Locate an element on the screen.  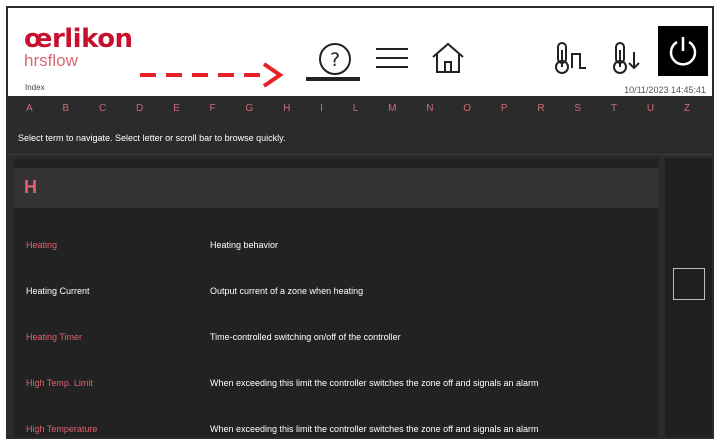
datetime: 10/11/2023 14:45:41 is located at coordinates (665, 90).